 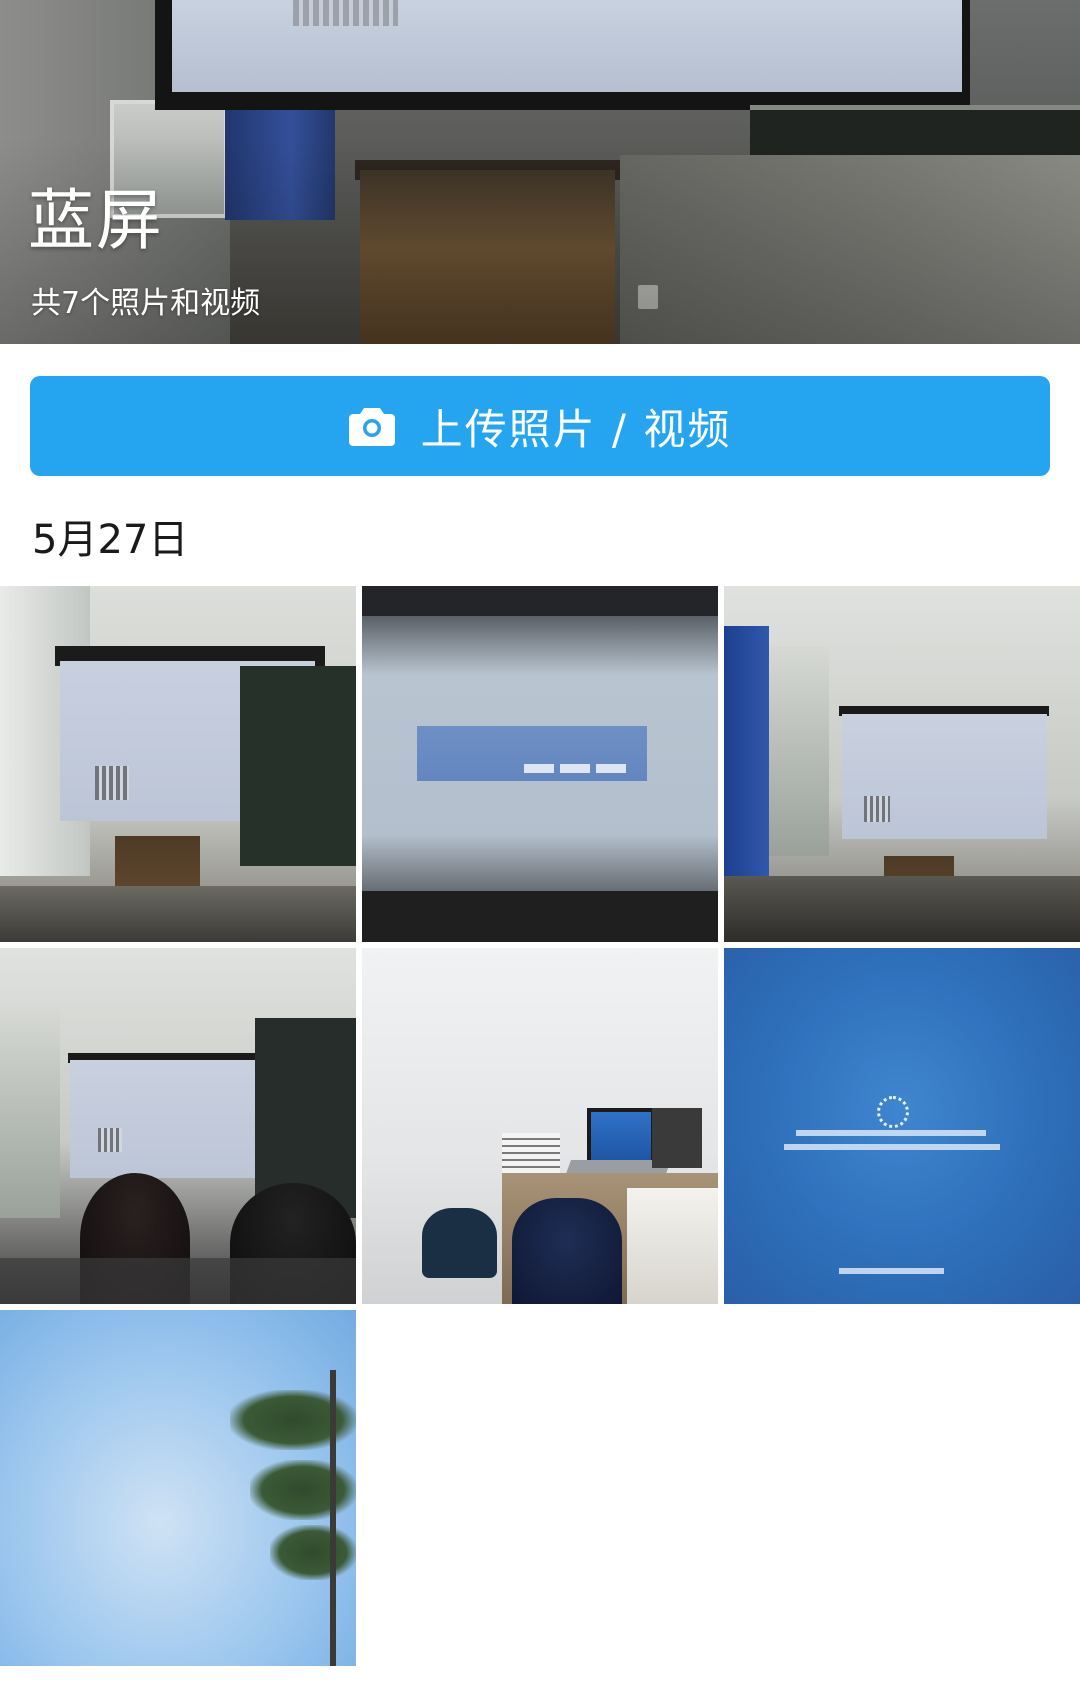 What do you see at coordinates (110, 540) in the screenshot?
I see `section-date: 5月27日` at bounding box center [110, 540].